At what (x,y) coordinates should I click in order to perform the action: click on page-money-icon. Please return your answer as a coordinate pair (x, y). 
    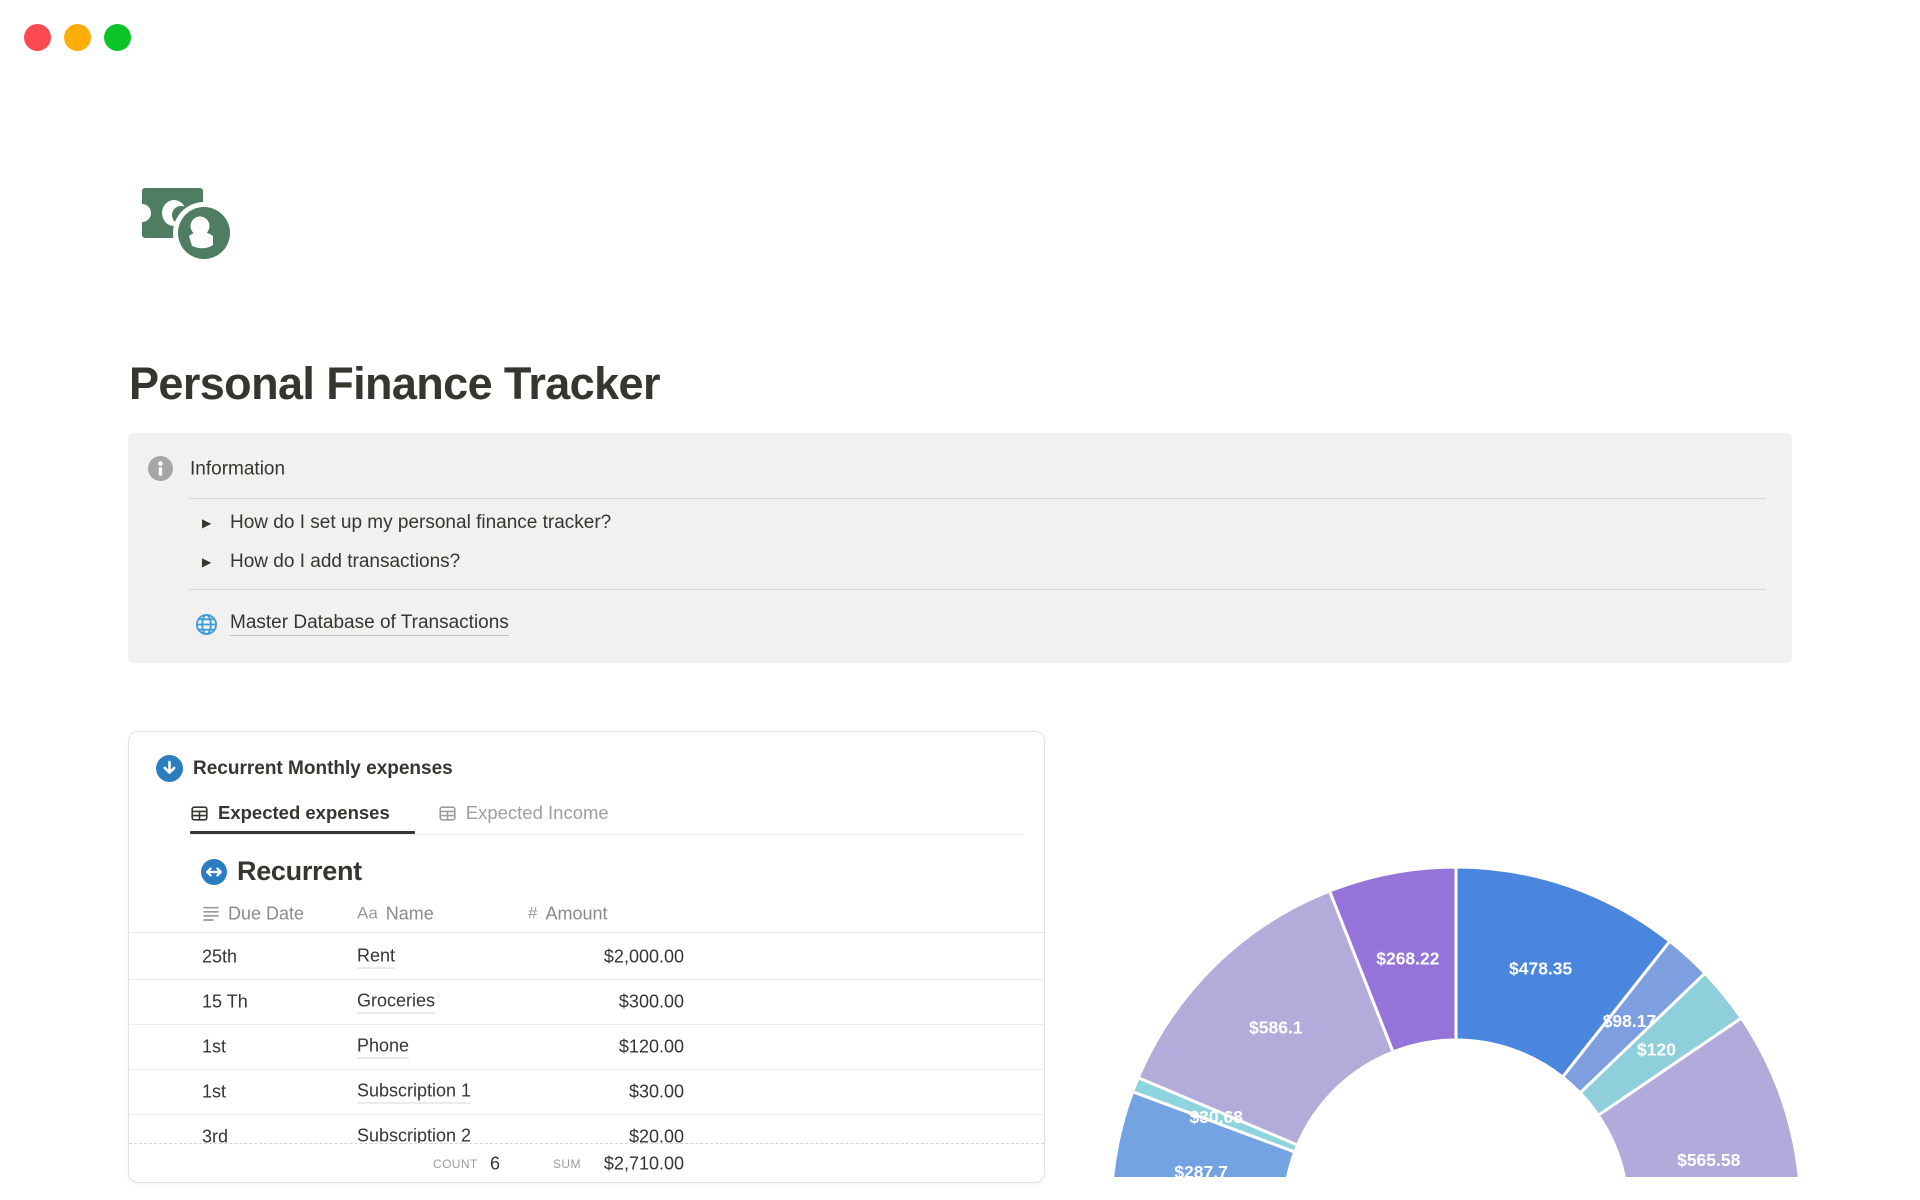
    Looking at the image, I should click on (188, 223).